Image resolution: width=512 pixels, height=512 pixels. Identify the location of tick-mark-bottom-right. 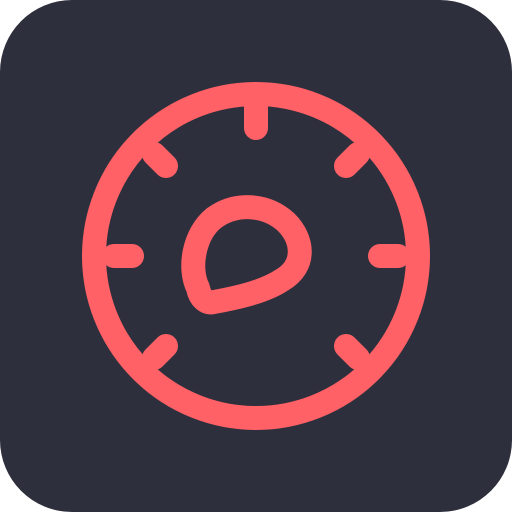
(352, 352).